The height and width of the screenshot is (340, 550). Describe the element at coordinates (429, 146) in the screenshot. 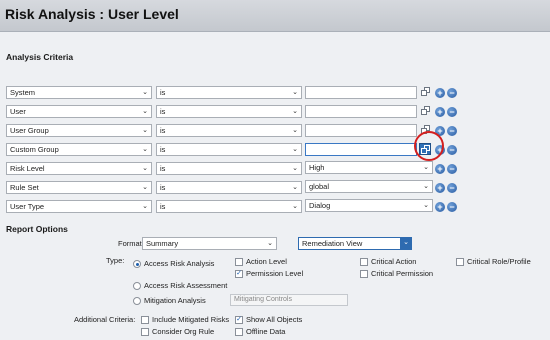

I see `highlight-circle` at that location.